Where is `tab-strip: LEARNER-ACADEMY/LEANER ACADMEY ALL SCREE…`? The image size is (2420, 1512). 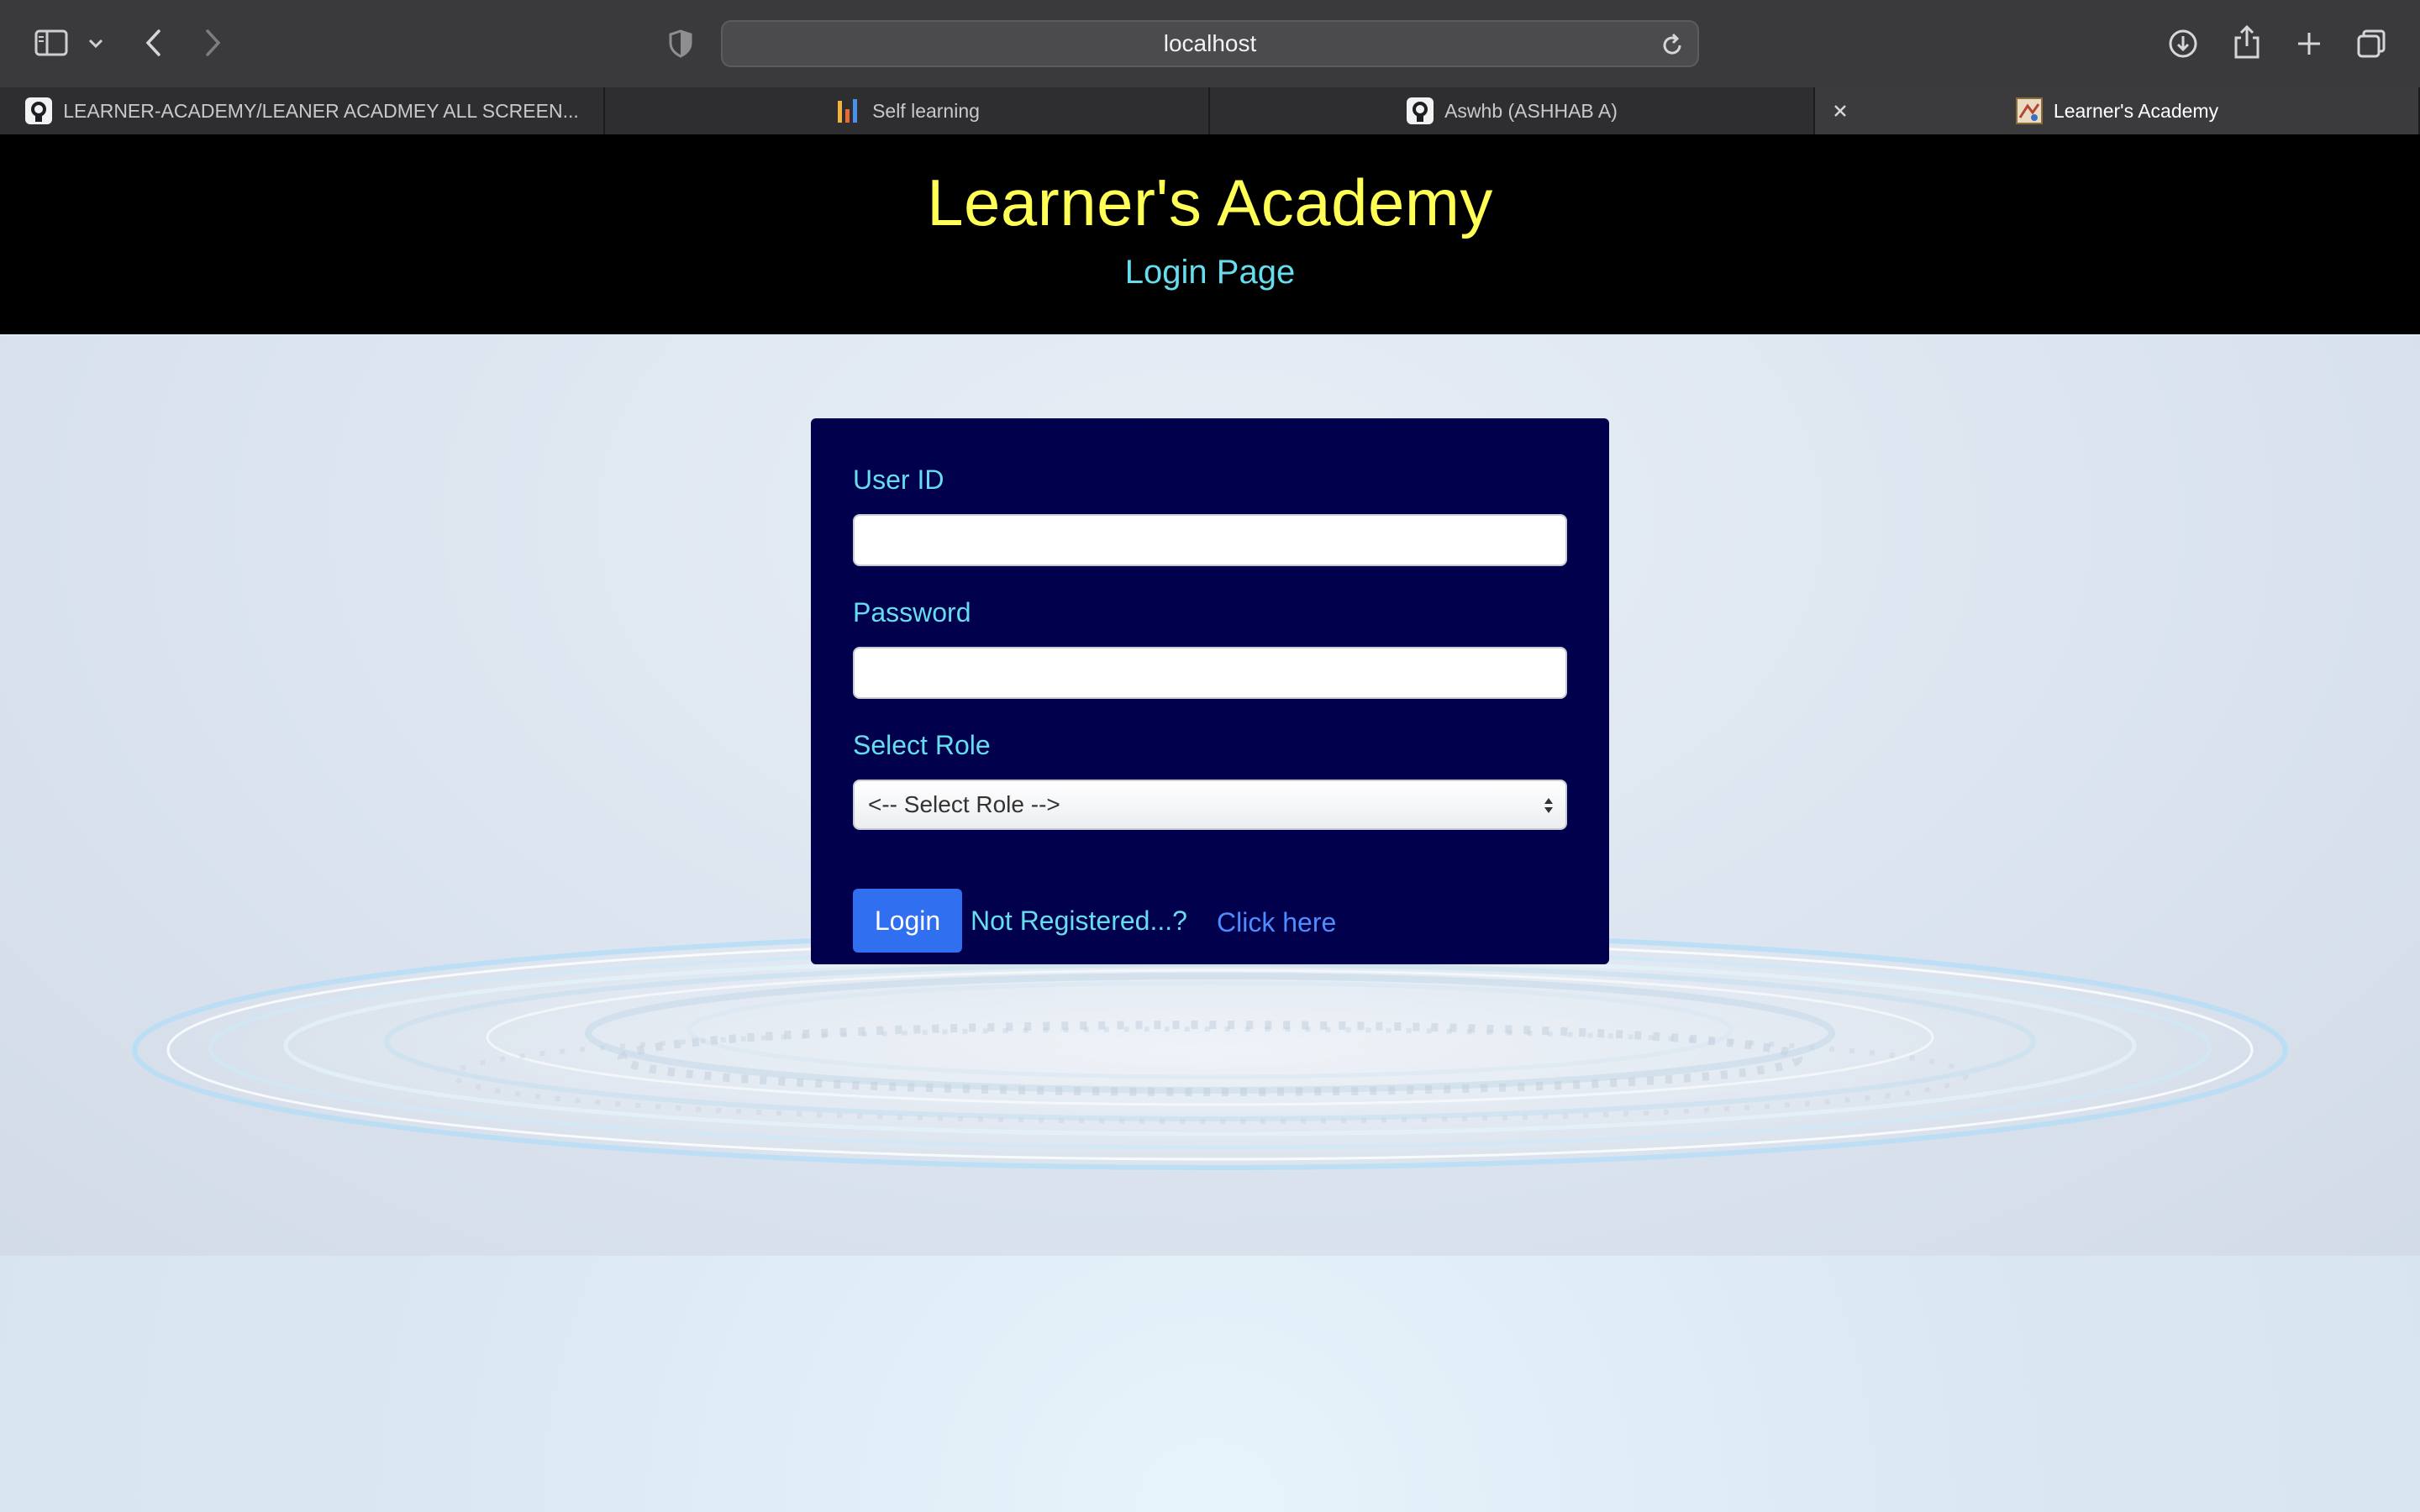 tab-strip: LEARNER-ACADEMY/LEANER ACADMEY ALL SCREE… is located at coordinates (1210, 110).